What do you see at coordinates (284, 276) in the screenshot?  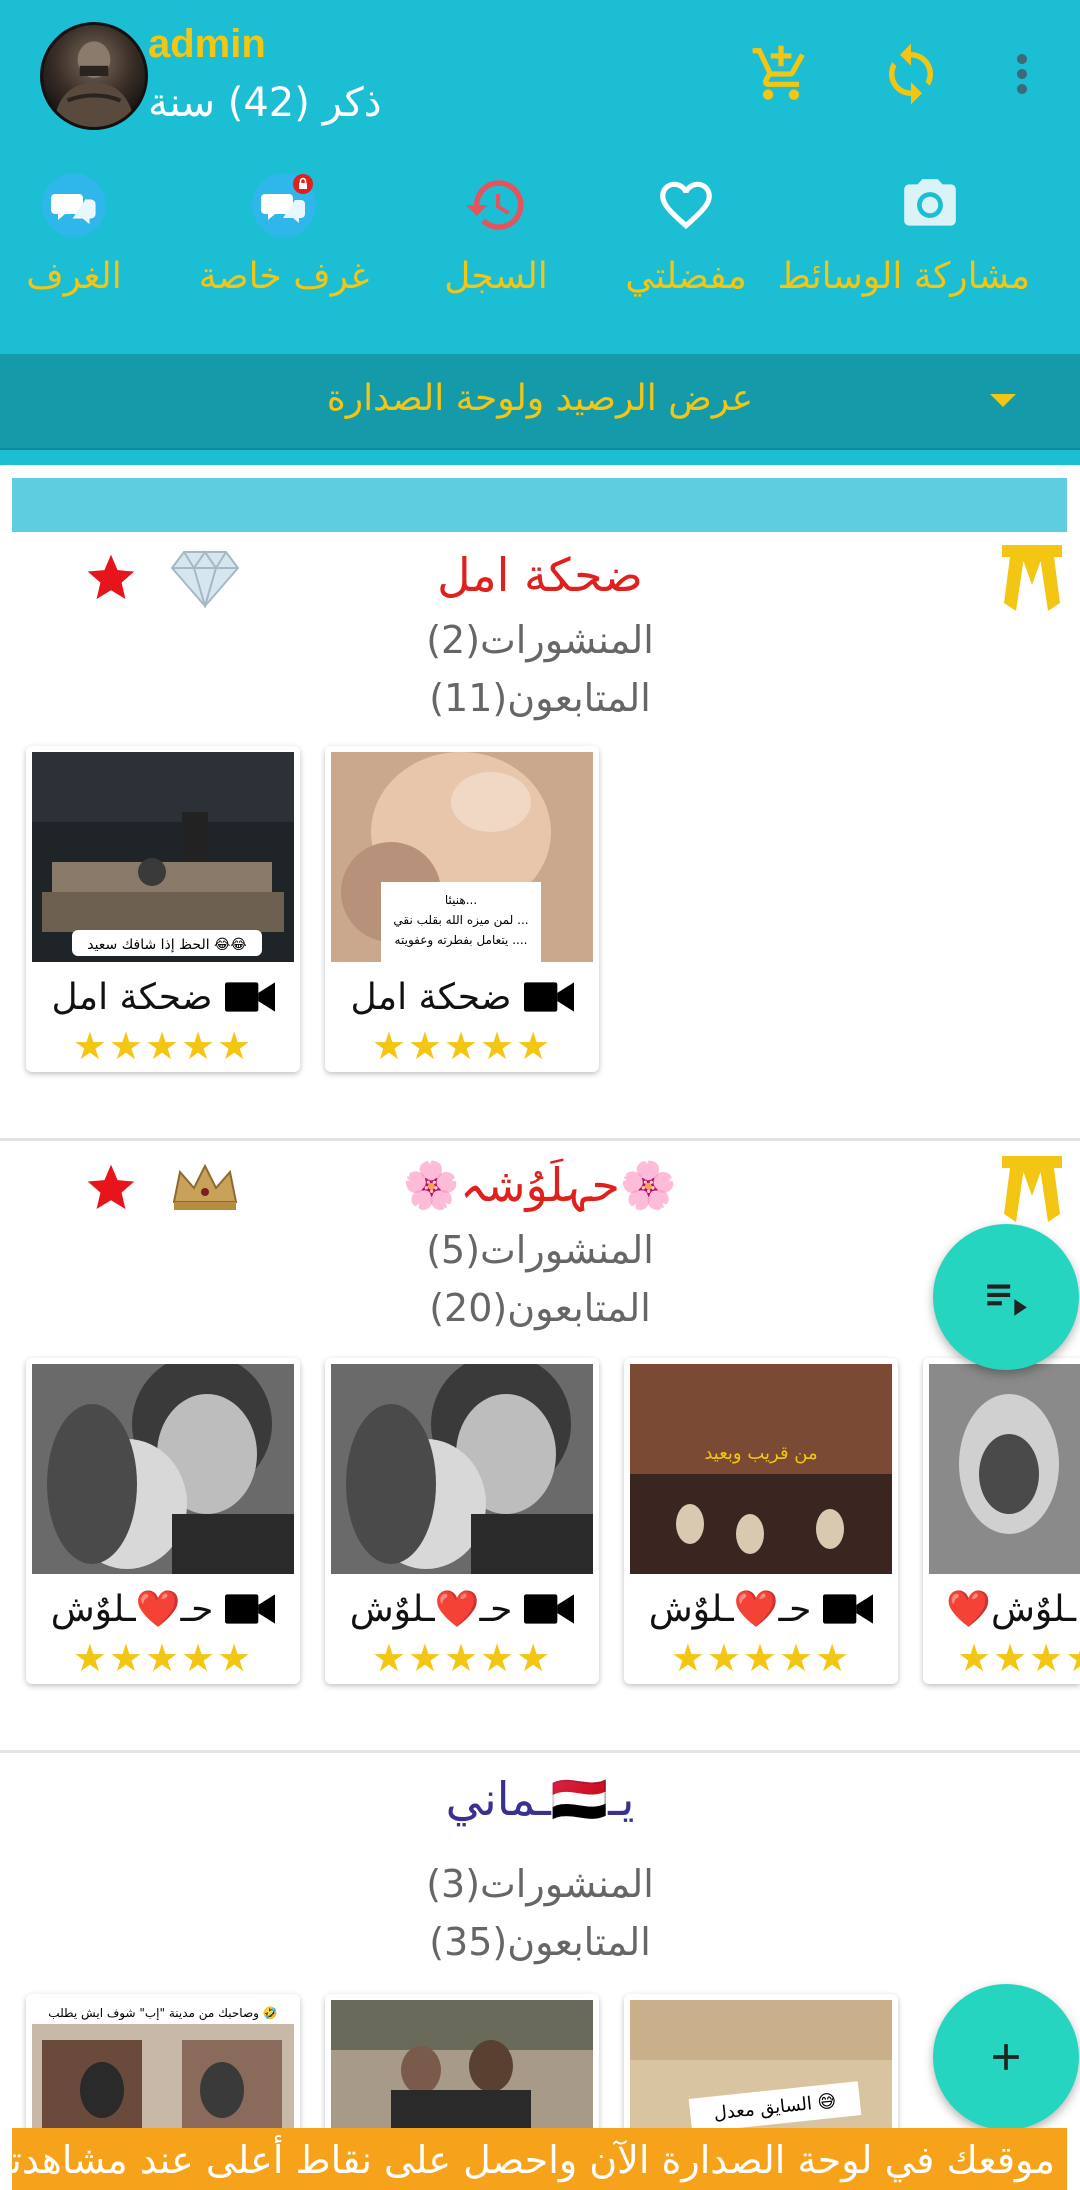 I see `nav-label: غرف خاصة` at bounding box center [284, 276].